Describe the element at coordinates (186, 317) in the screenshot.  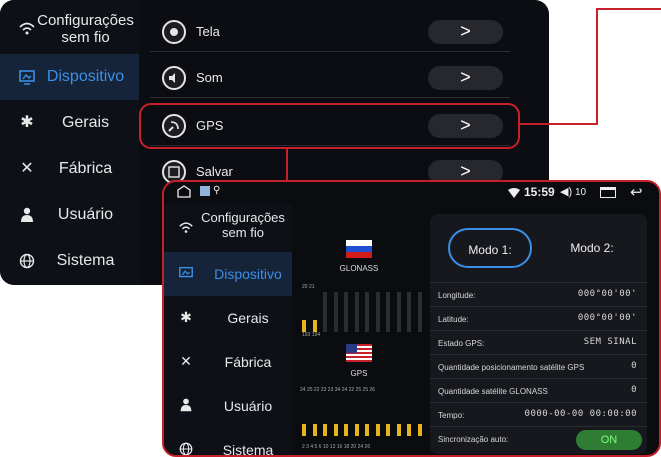
I see `gear-icon: ✱` at that location.